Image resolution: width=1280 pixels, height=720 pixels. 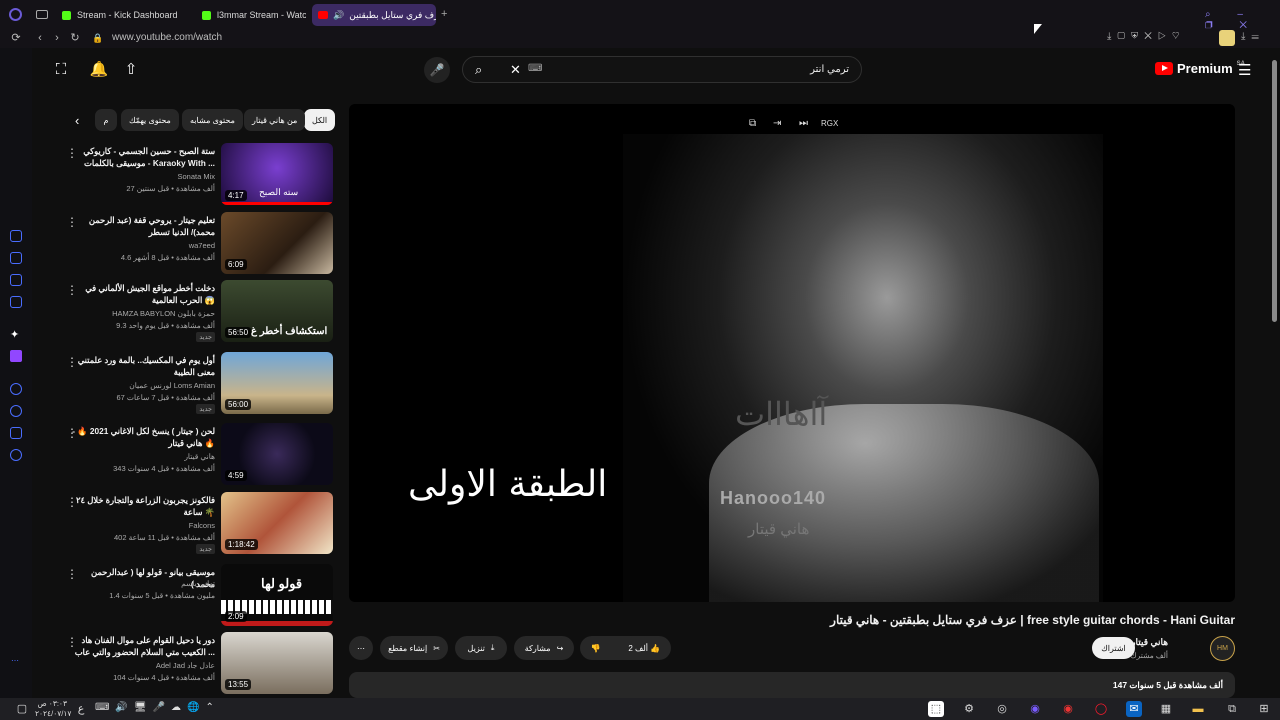 I want to click on taskbar-taskview-icon: ⧉, so click(x=1232, y=709).